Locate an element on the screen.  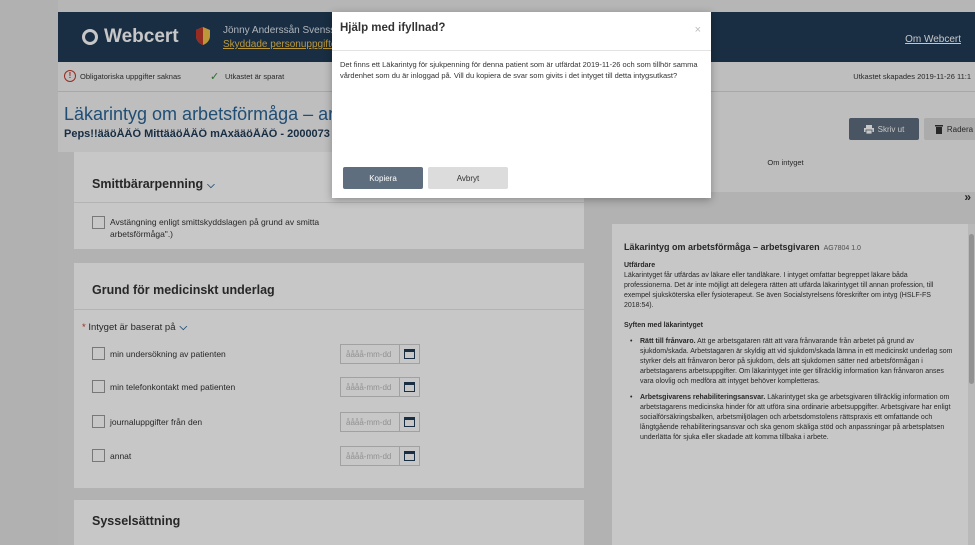
cancel-button: Avbryt is located at coordinates (468, 178).